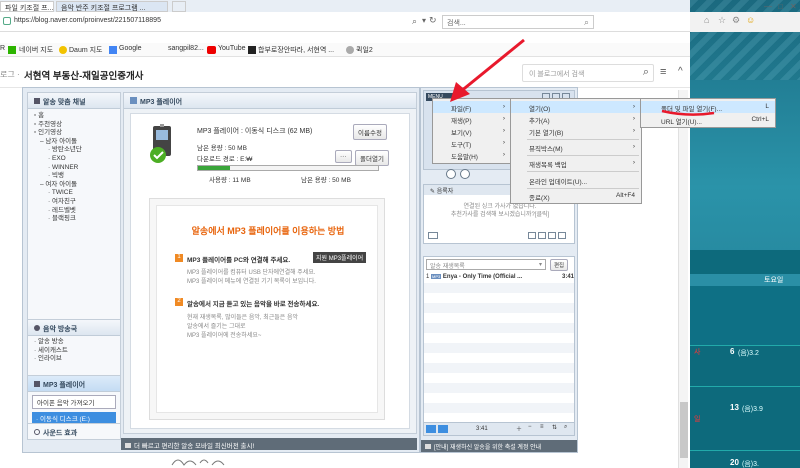  I want to click on edit-icon, so click(532, 235).